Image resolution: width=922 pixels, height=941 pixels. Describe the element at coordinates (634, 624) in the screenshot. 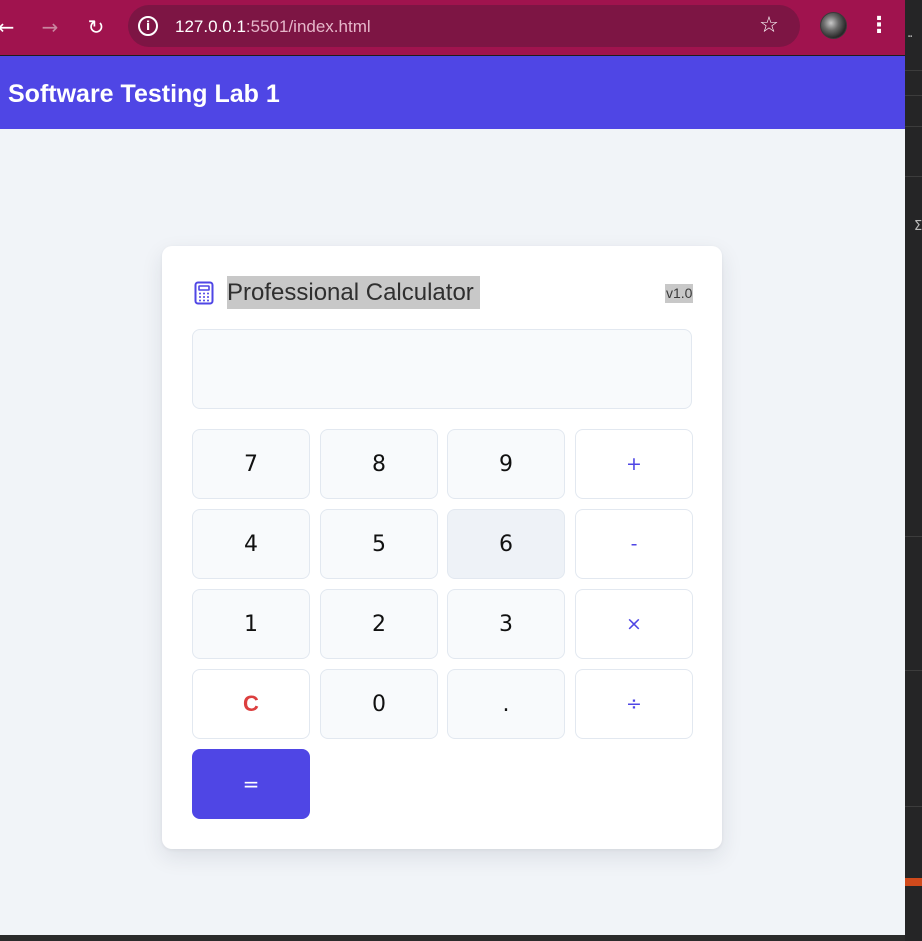

I see `multiply-button: ×` at that location.